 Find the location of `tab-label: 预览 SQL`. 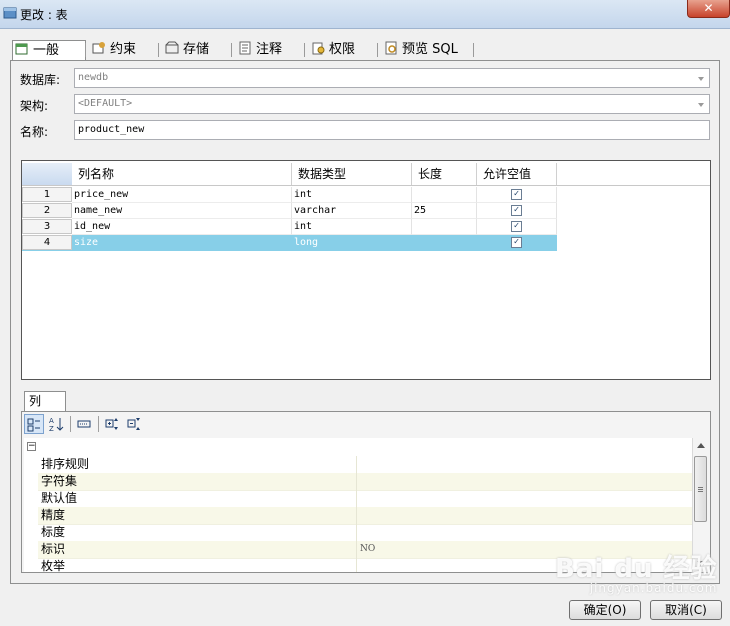

tab-label: 预览 SQL is located at coordinates (430, 49).